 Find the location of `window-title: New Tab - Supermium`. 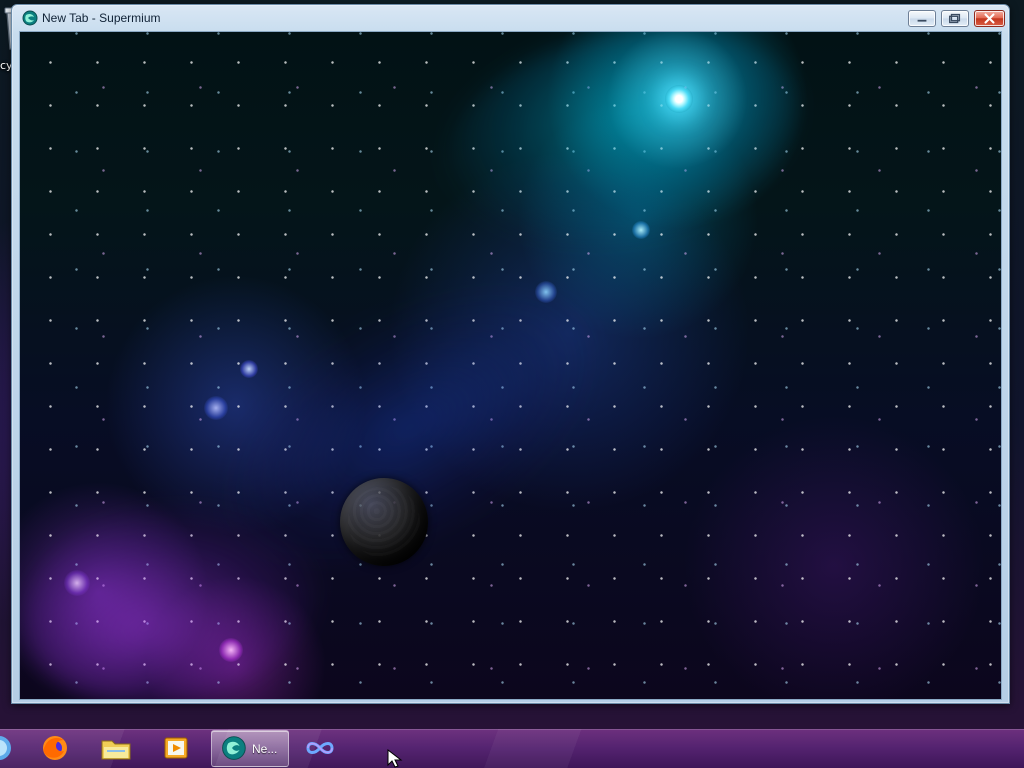

window-title: New Tab - Supermium is located at coordinates (101, 18).